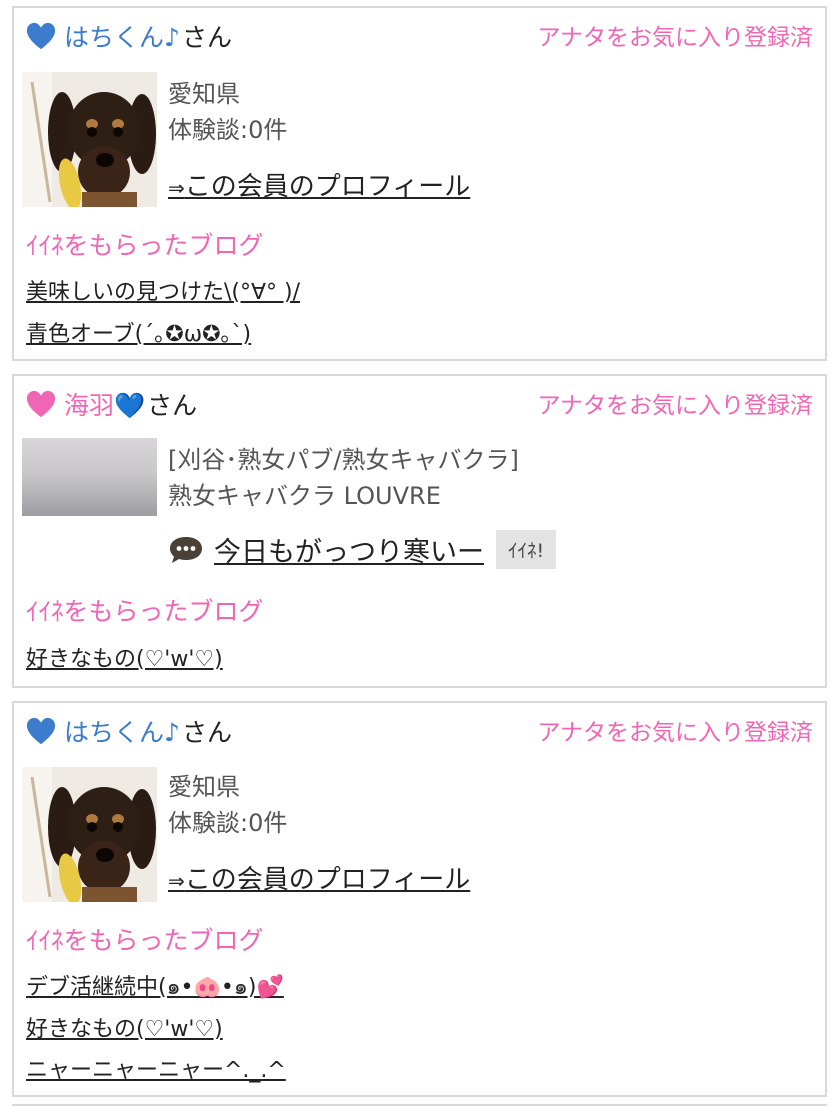 The width and height of the screenshot is (840, 1109). Describe the element at coordinates (155, 986) in the screenshot. I see `blog-link: デブ活継続中(๑•🐽•๑)💕` at that location.